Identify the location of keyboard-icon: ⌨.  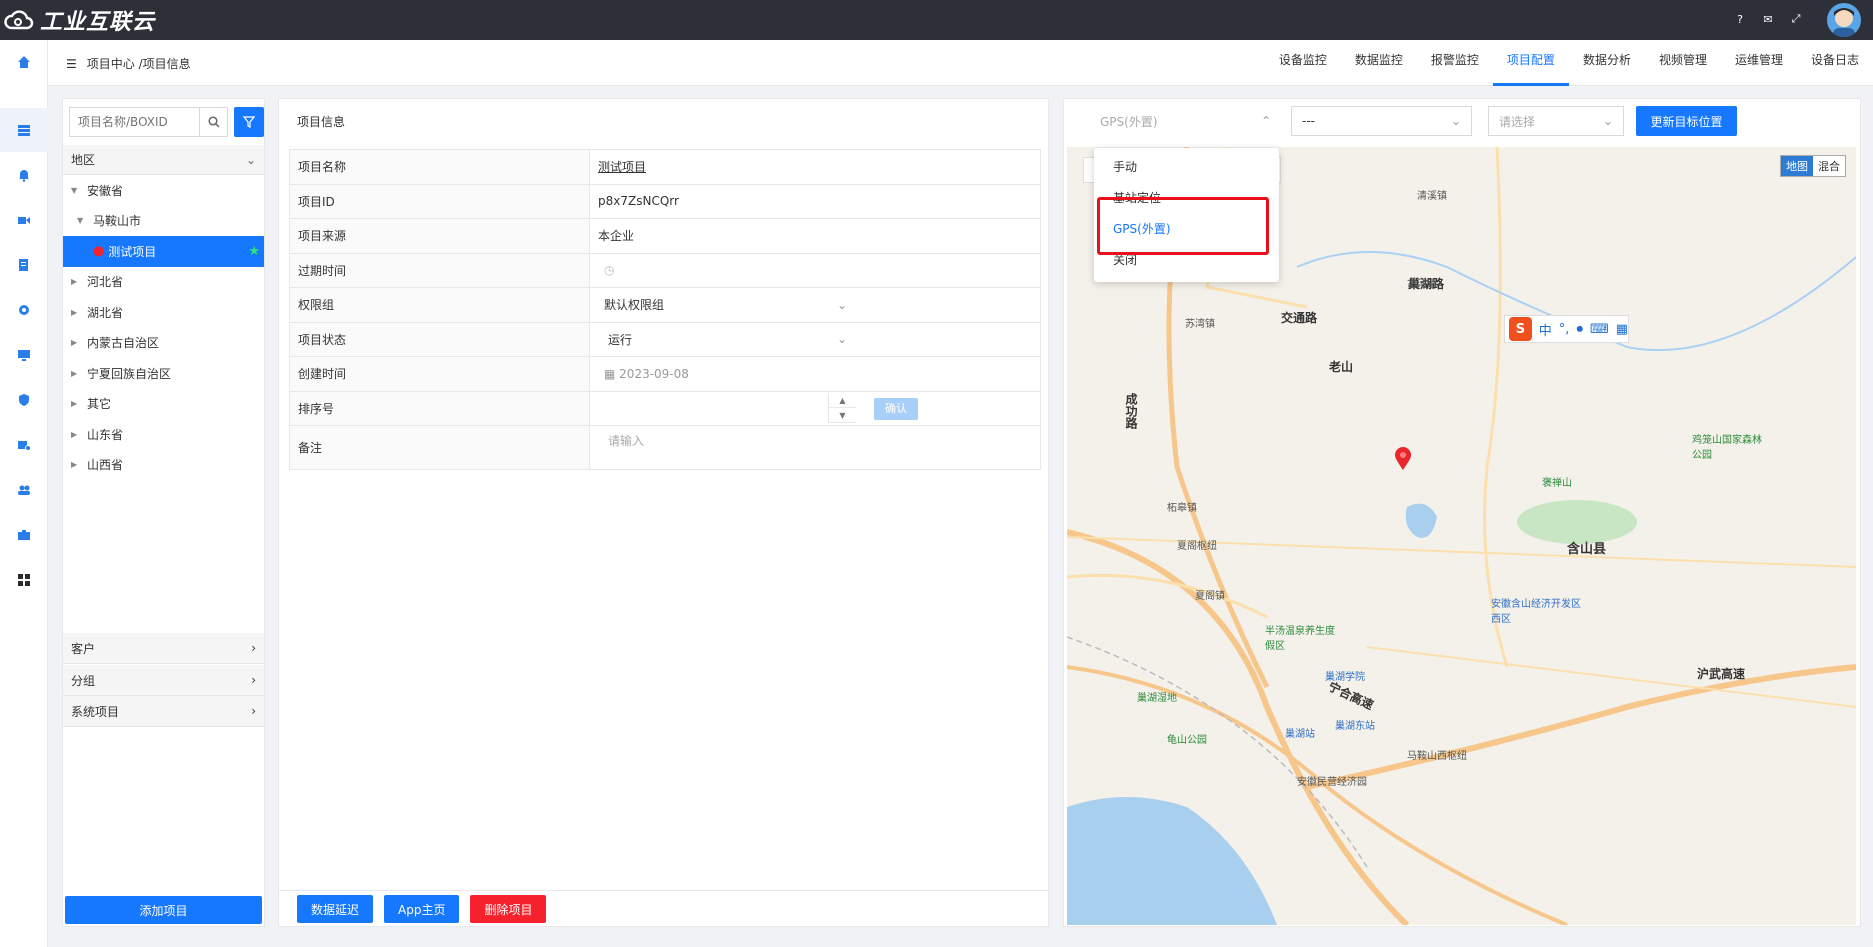
(1599, 329).